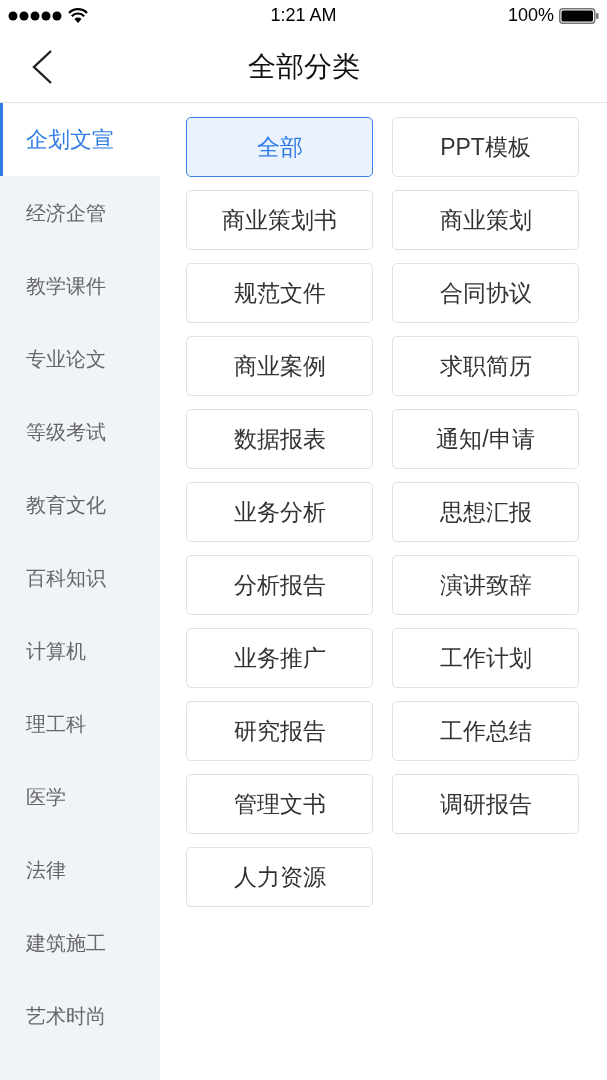 The width and height of the screenshot is (607, 1080). Describe the element at coordinates (485, 731) in the screenshot. I see `category-button: 工作总结` at that location.